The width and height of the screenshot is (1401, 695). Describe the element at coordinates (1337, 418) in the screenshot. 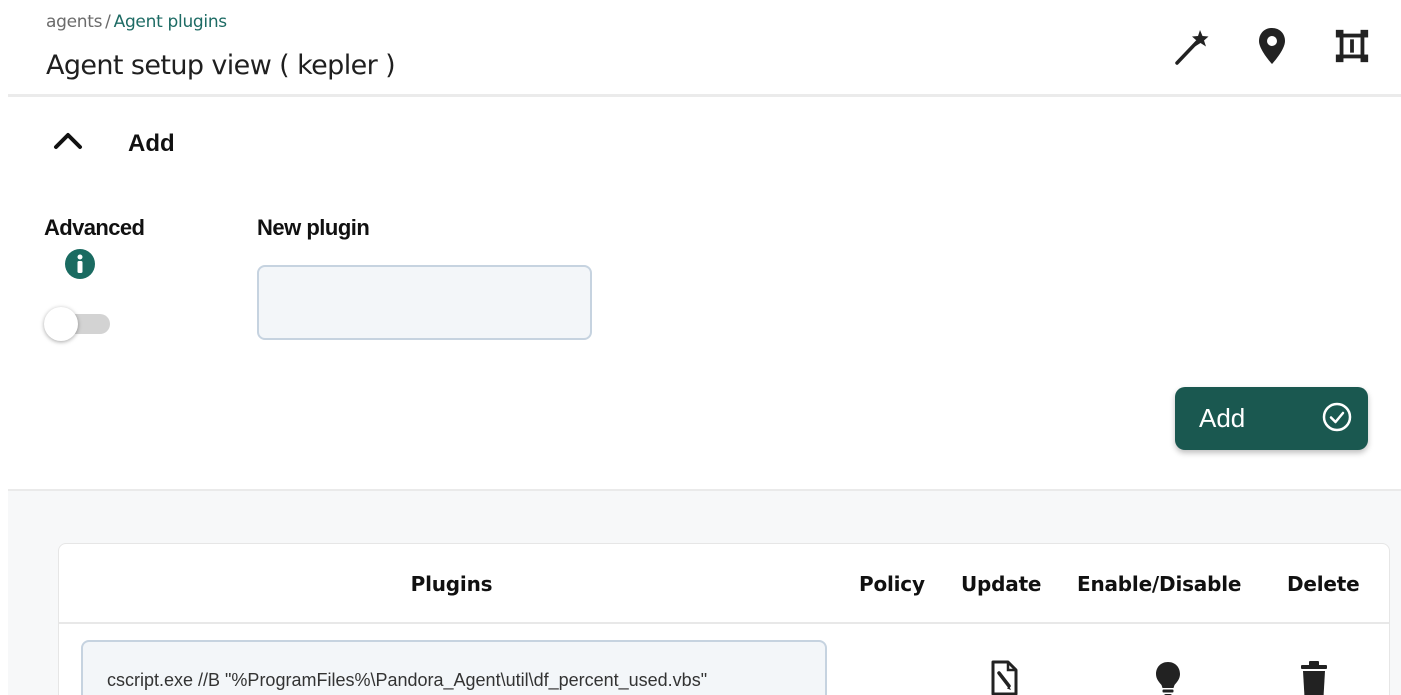

I see `check-circle-icon` at that location.